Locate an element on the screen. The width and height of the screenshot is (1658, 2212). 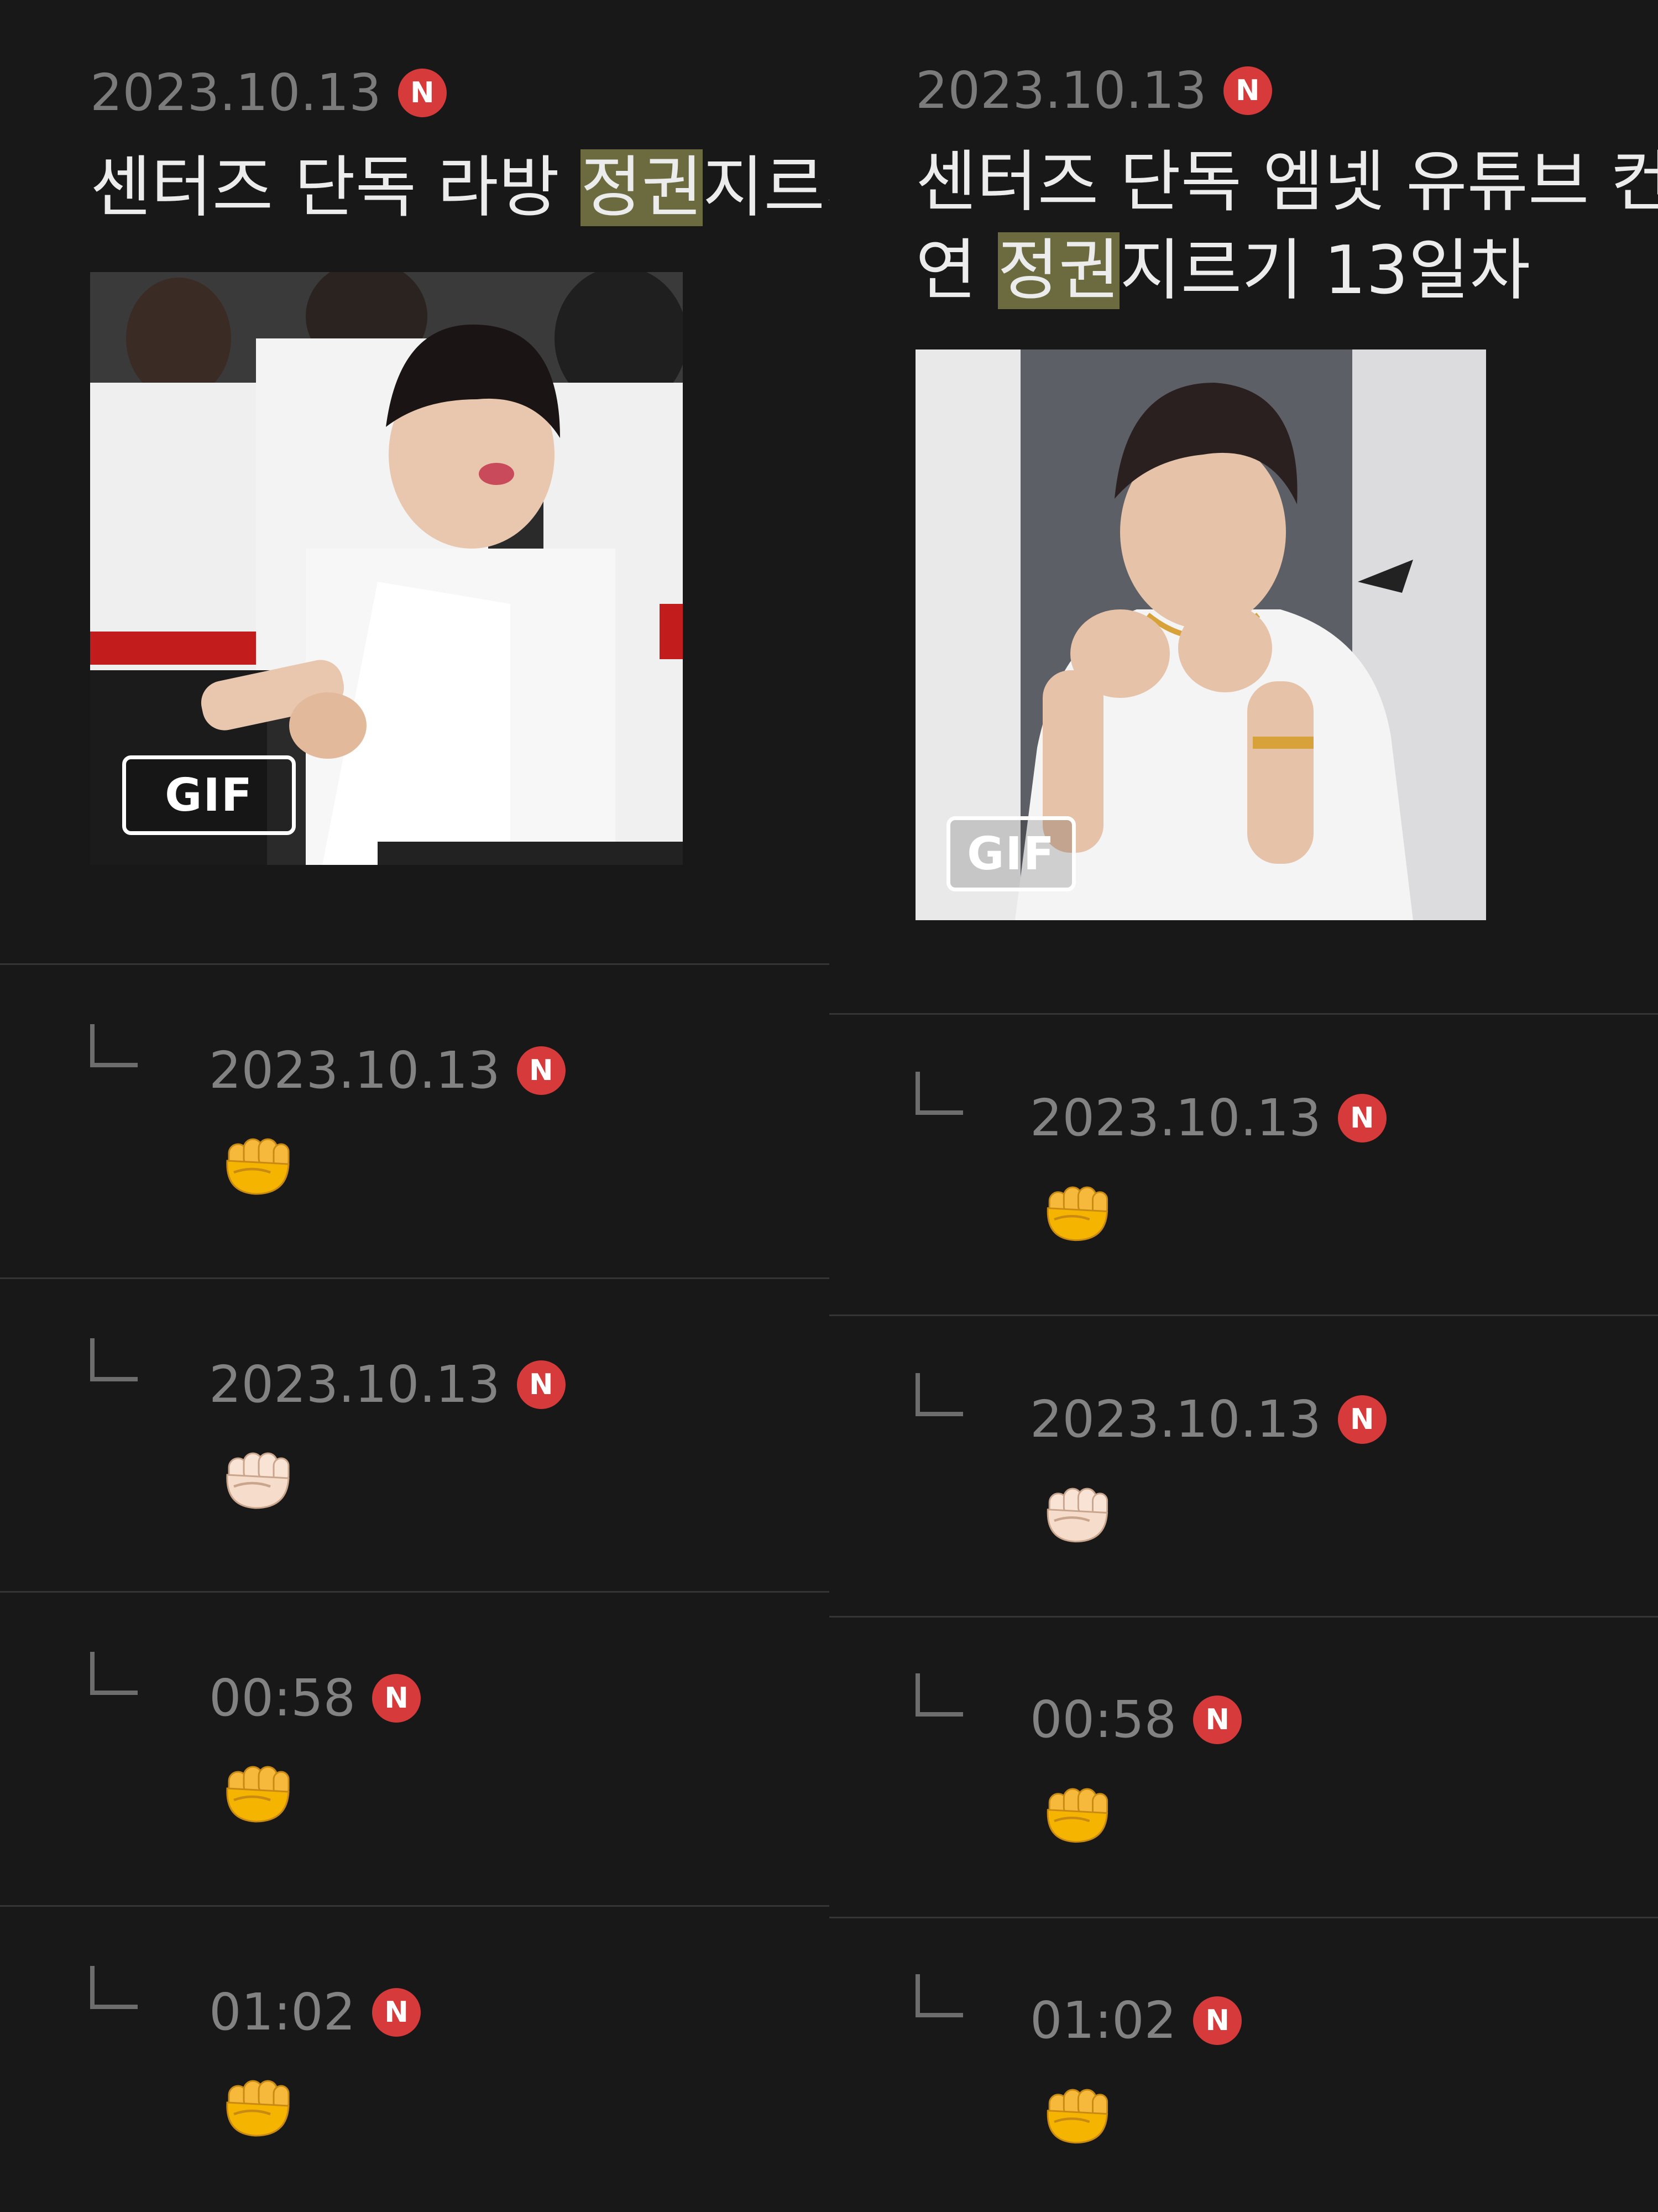
title-text: 연 is located at coordinates (957, 271).